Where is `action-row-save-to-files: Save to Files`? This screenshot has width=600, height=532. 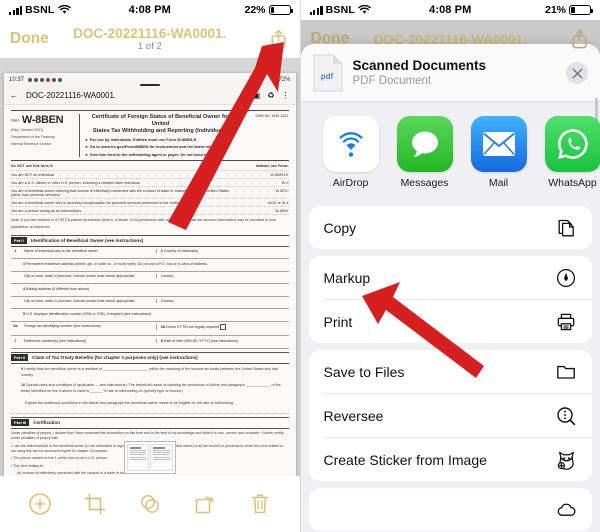 action-row-save-to-files: Save to Files is located at coordinates (451, 371).